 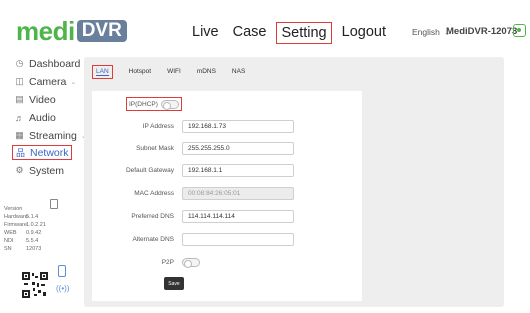 I want to click on language-select: English ⌄, so click(x=431, y=32).